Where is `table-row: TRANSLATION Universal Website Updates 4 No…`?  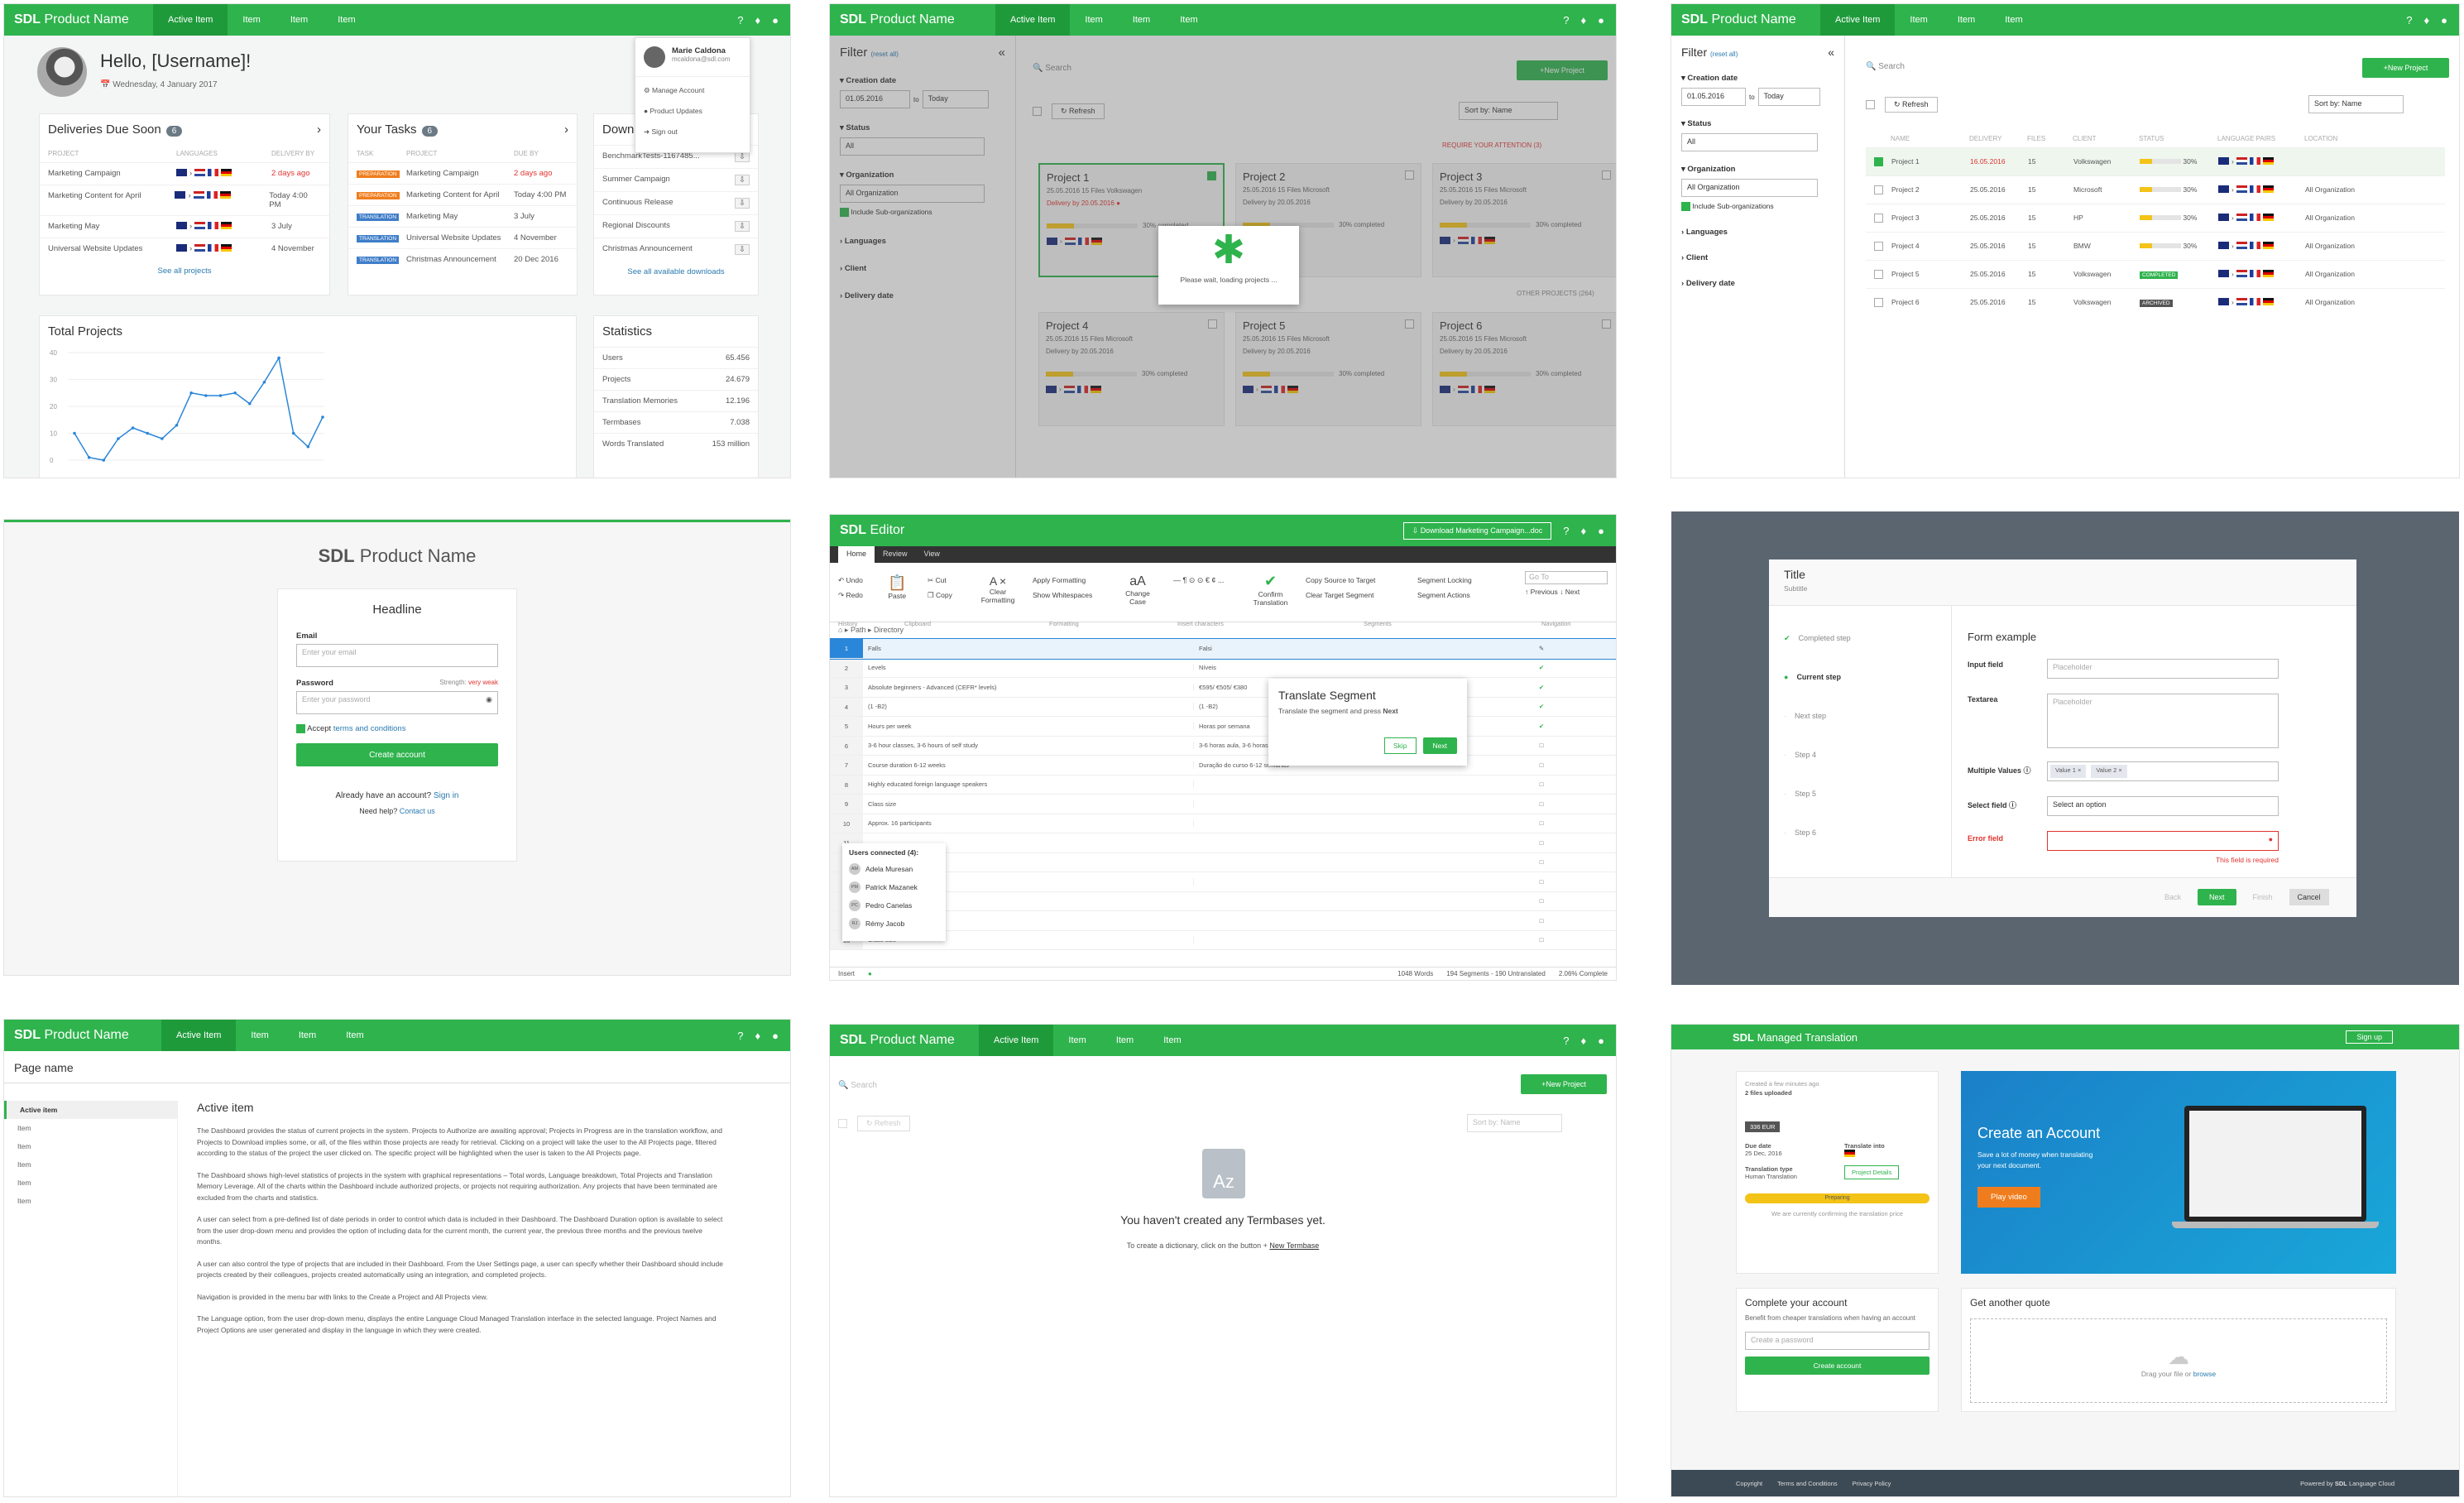 table-row: TRANSLATION Universal Website Updates 4 No… is located at coordinates (462, 237).